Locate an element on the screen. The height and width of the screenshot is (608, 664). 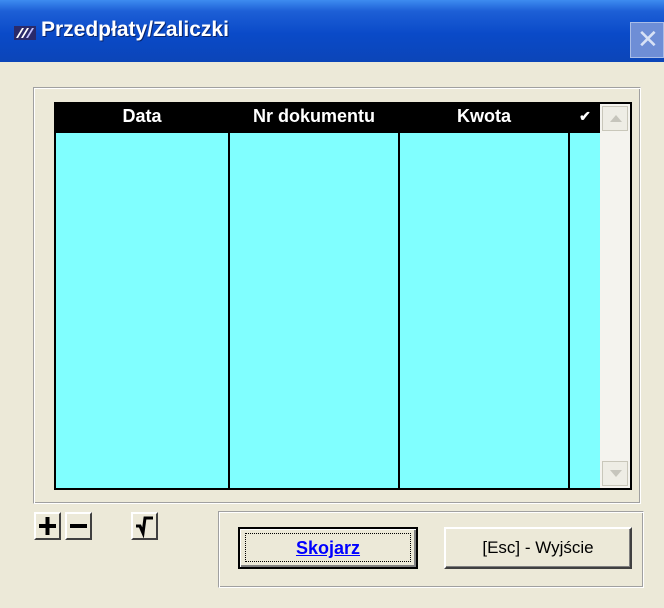
arrow-down-icon is located at coordinates (616, 473).